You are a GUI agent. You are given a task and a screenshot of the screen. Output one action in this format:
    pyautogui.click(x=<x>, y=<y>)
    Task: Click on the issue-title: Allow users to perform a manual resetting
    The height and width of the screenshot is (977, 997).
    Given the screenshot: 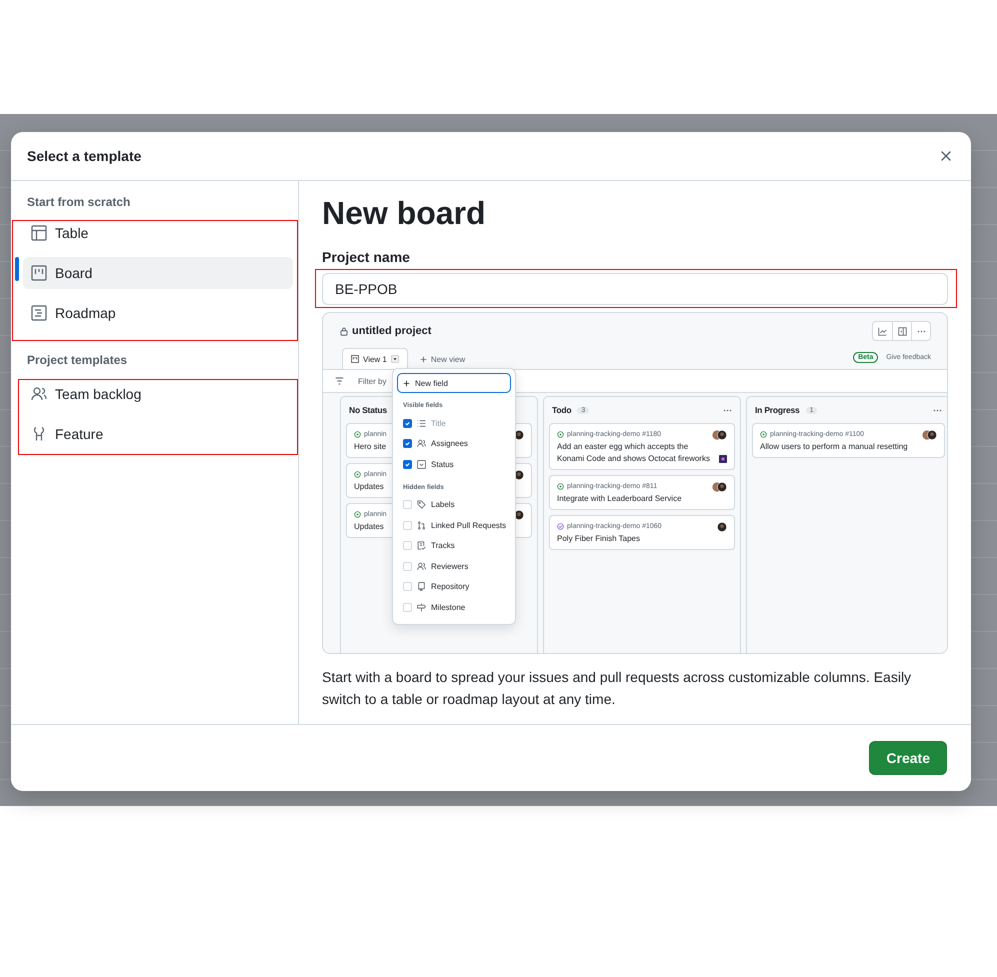 What is the action you would take?
    pyautogui.click(x=834, y=447)
    